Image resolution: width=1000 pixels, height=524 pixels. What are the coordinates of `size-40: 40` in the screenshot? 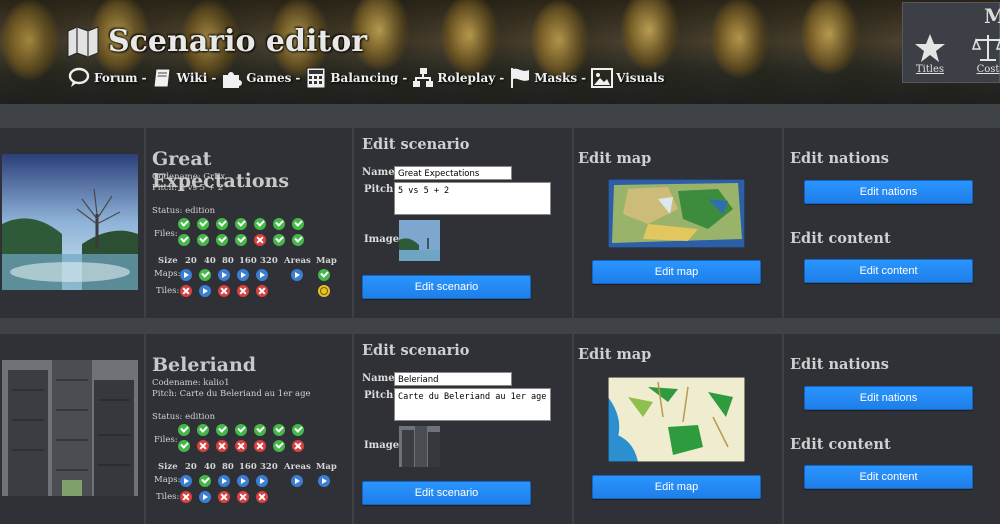 It's located at (210, 261).